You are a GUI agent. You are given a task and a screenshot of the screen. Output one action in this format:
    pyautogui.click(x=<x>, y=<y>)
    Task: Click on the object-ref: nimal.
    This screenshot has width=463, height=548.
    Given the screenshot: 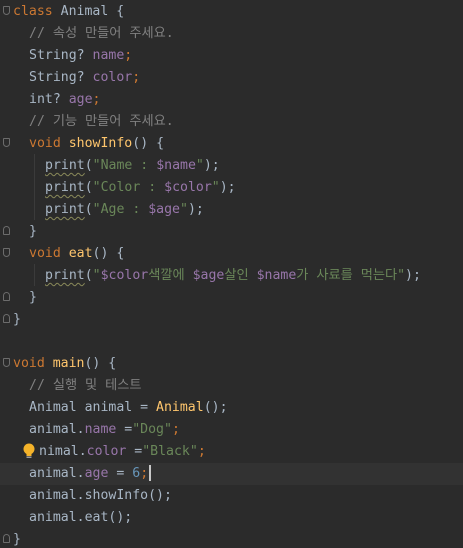 What is the action you would take?
    pyautogui.click(x=63, y=451)
    